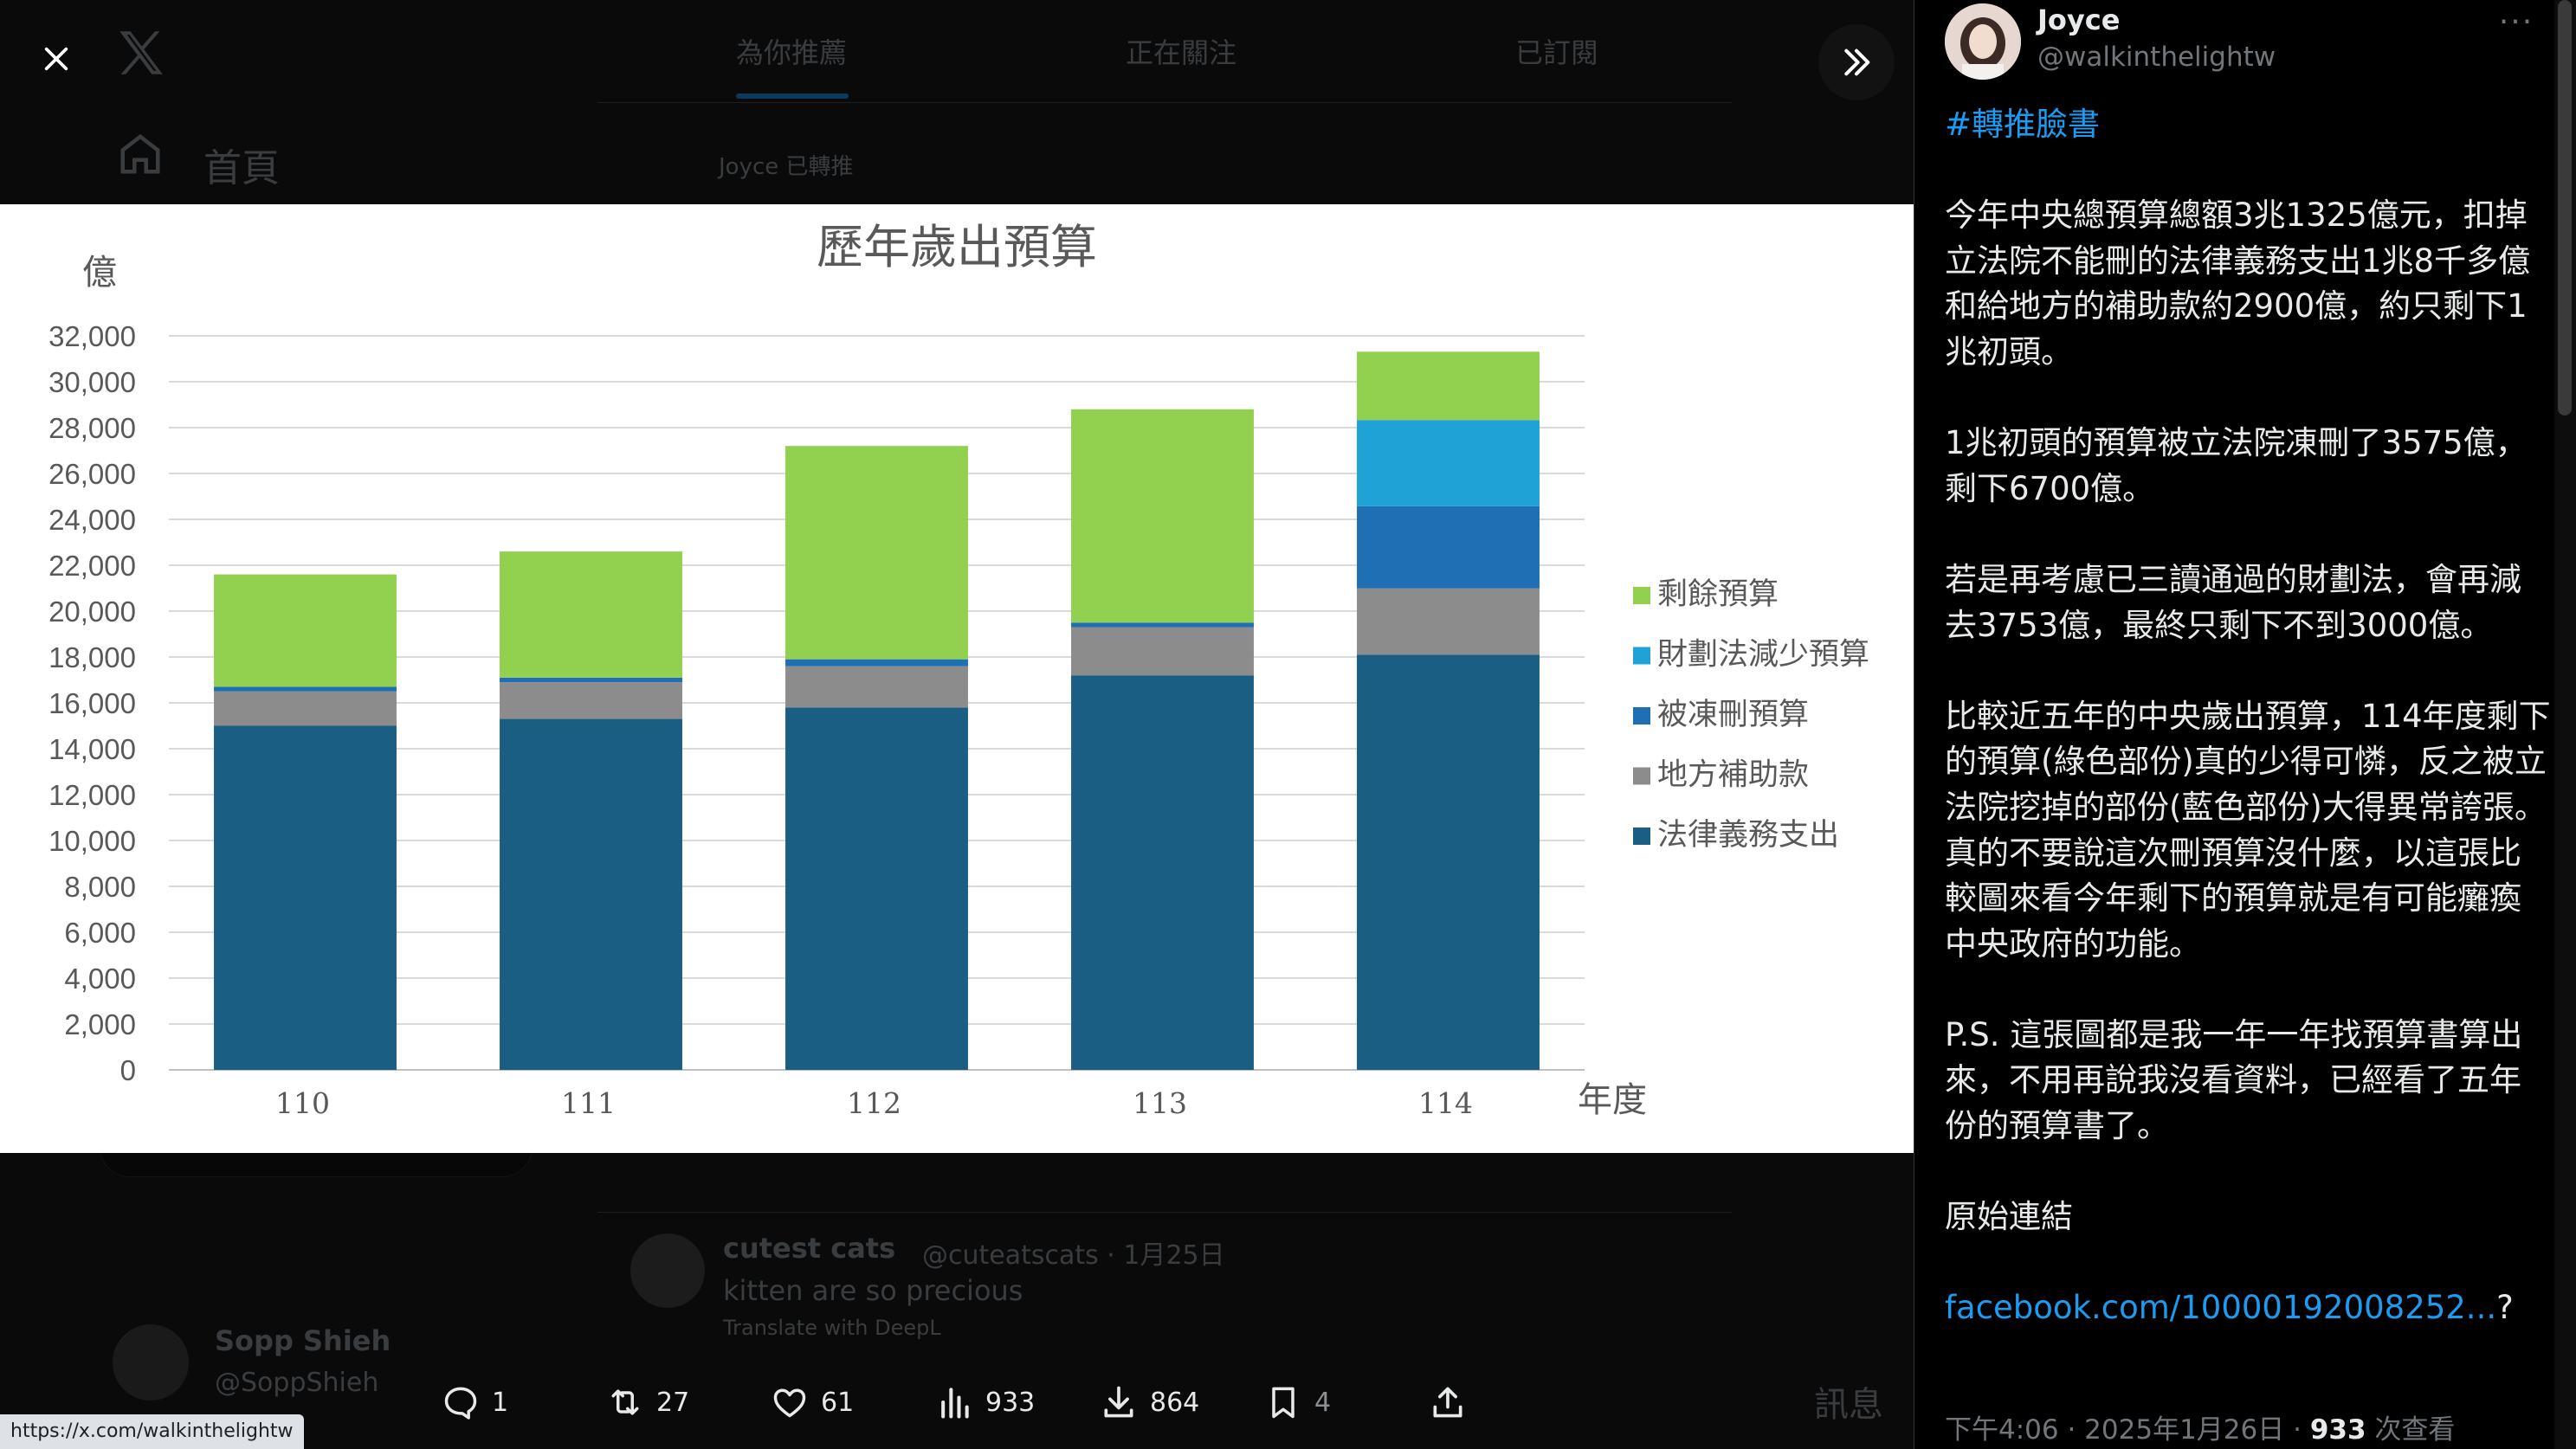  I want to click on account-handle: @SoppShieh, so click(297, 1383).